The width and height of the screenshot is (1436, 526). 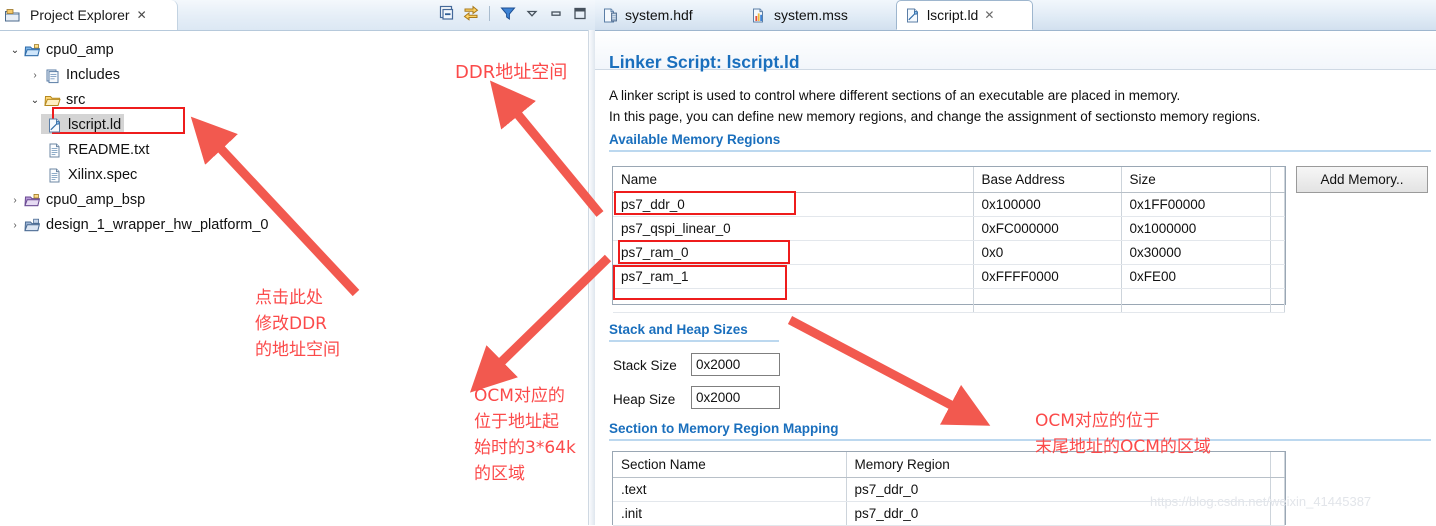 What do you see at coordinates (953, 15) in the screenshot?
I see `tab-label: lscript.ld` at bounding box center [953, 15].